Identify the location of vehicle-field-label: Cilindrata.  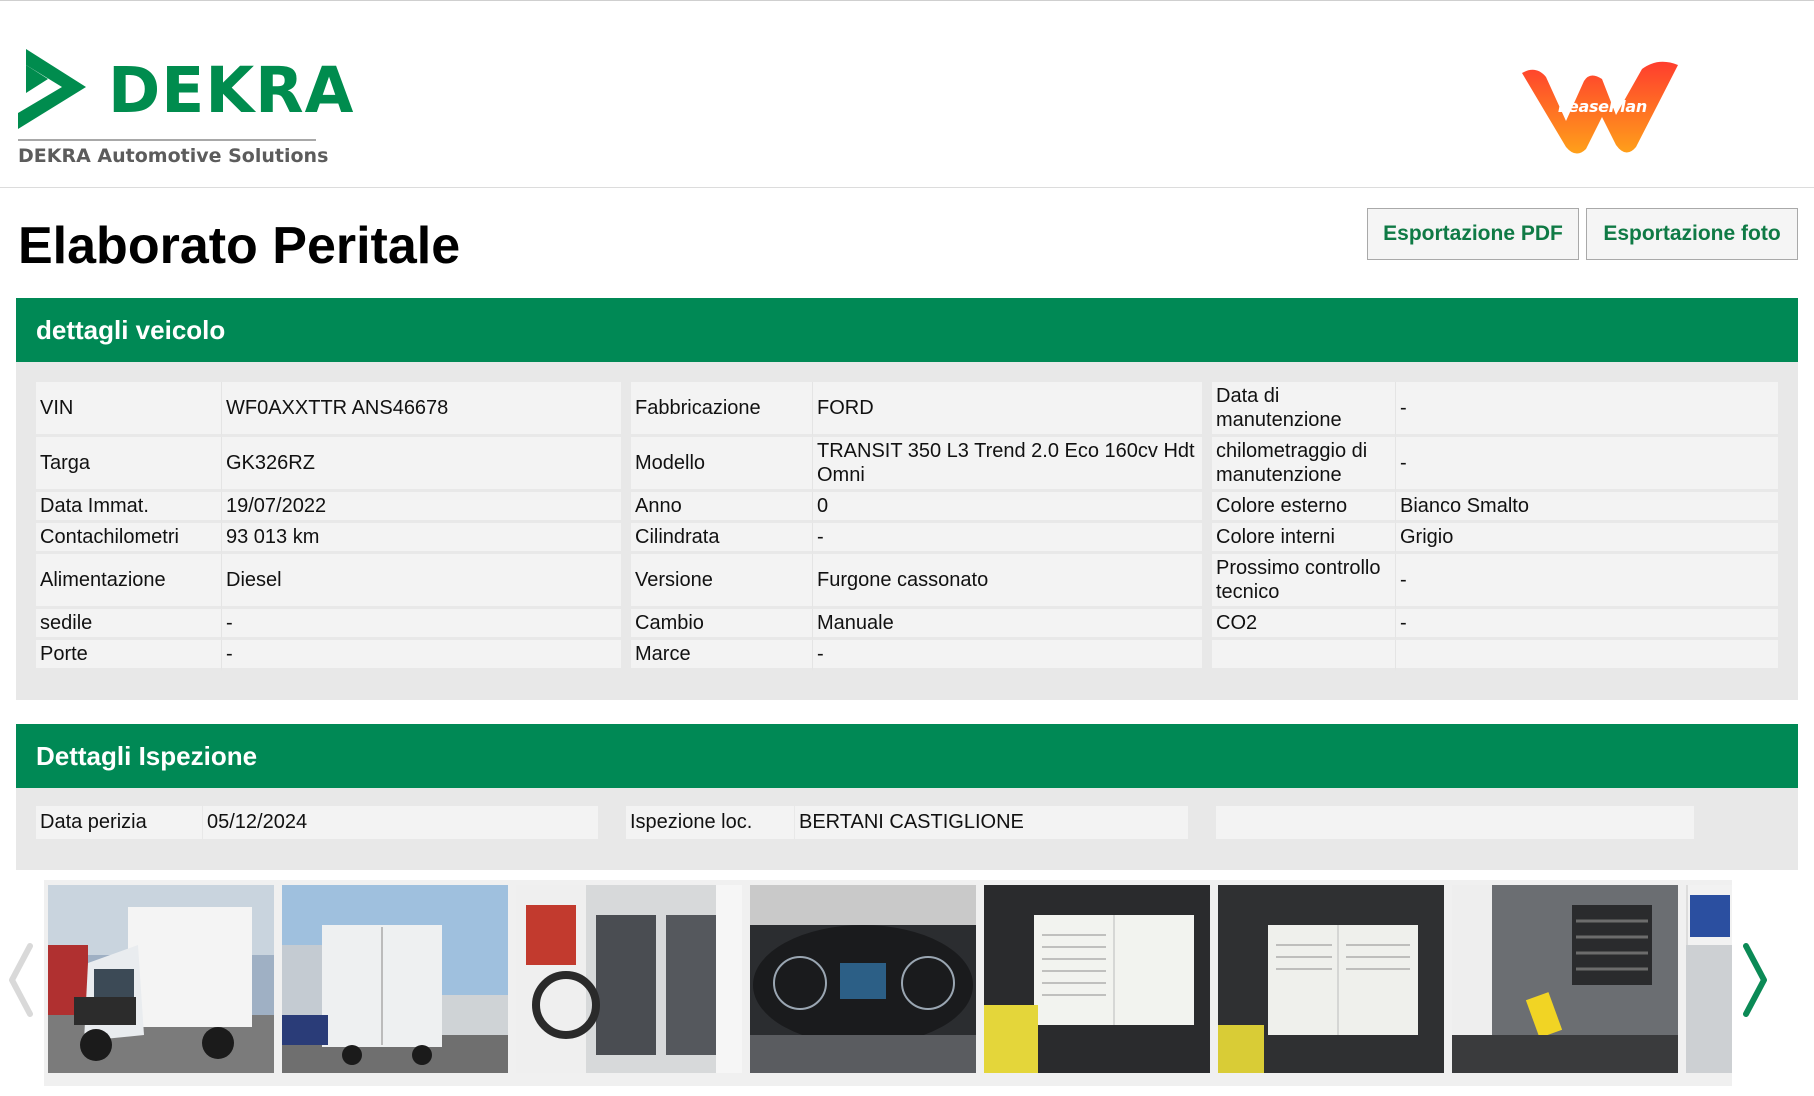
(722, 538).